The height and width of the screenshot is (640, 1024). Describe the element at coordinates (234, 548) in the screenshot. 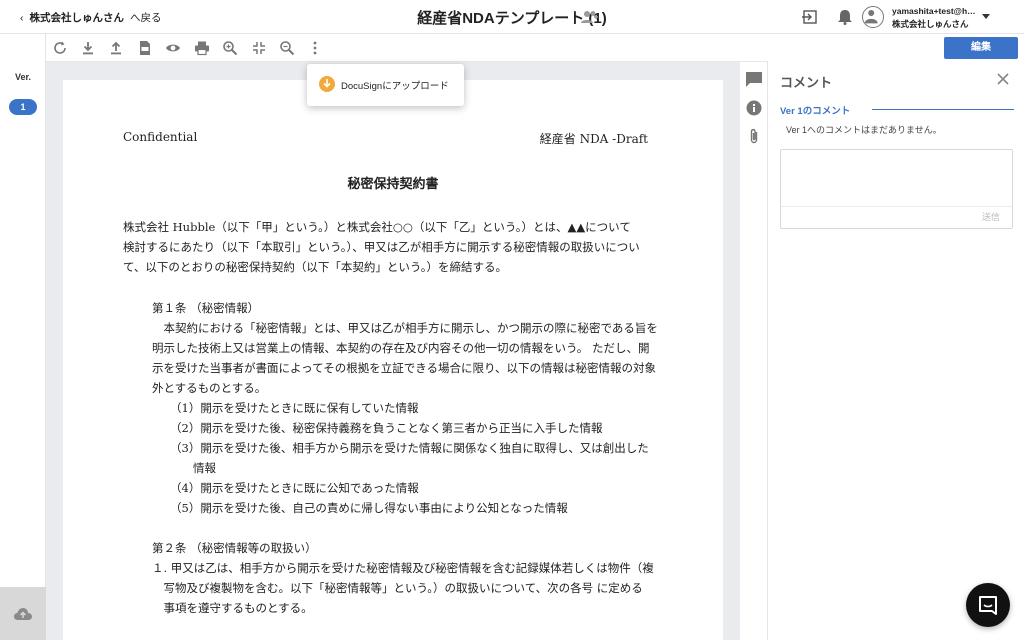

I see `article-2-title: 第２条 （秘密情報等の取扱い）` at that location.